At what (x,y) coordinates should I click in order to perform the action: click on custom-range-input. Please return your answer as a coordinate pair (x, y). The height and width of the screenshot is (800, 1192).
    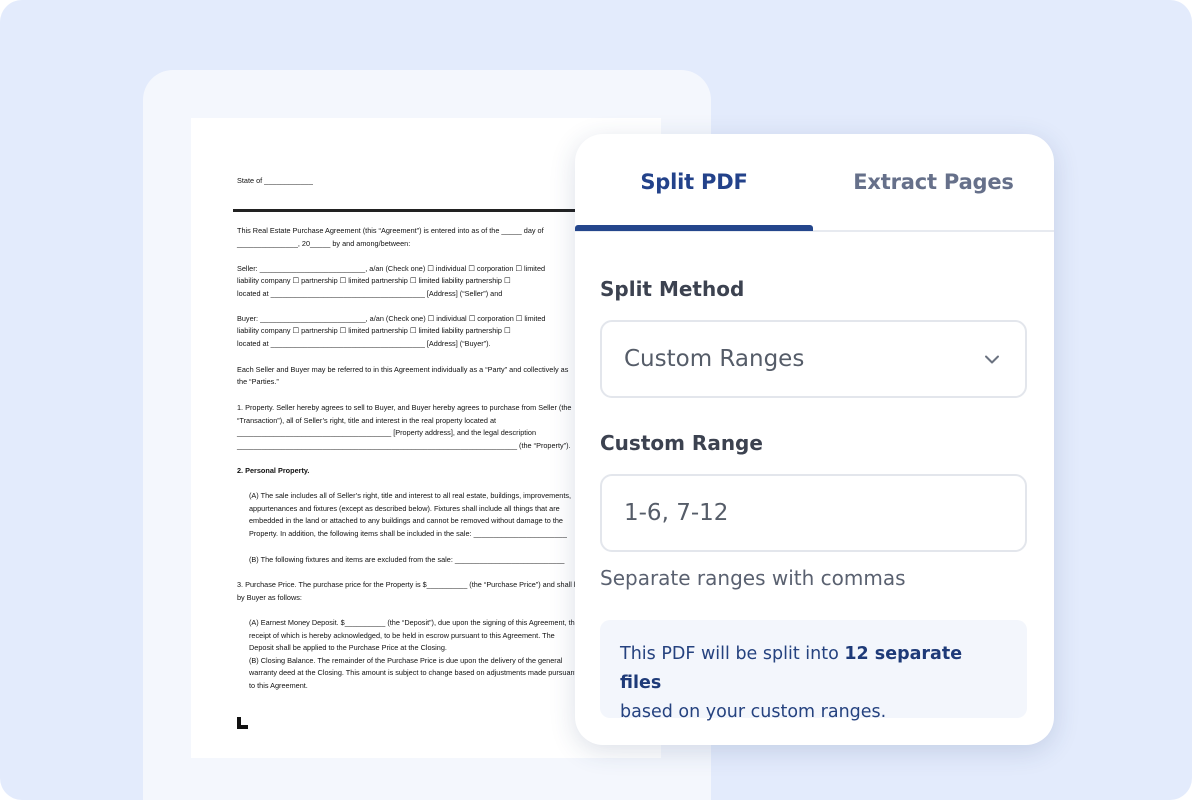
    Looking at the image, I should click on (814, 513).